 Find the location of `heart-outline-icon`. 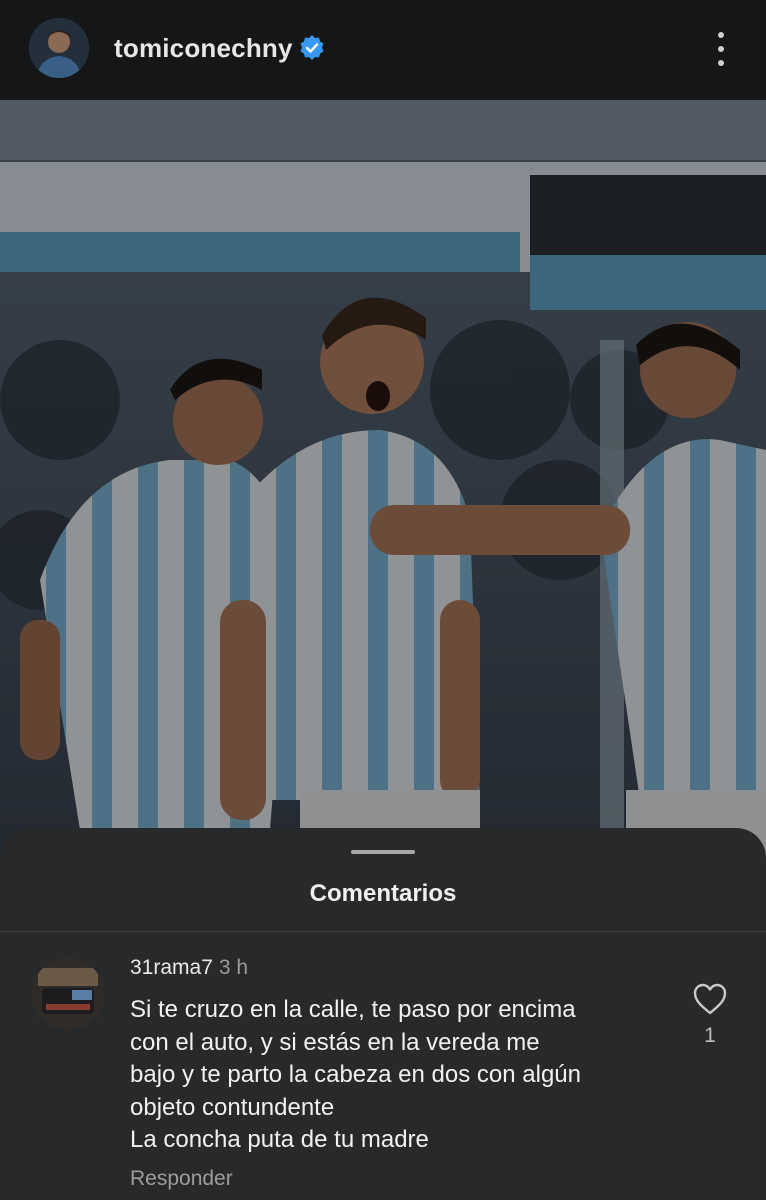

heart-outline-icon is located at coordinates (710, 999).